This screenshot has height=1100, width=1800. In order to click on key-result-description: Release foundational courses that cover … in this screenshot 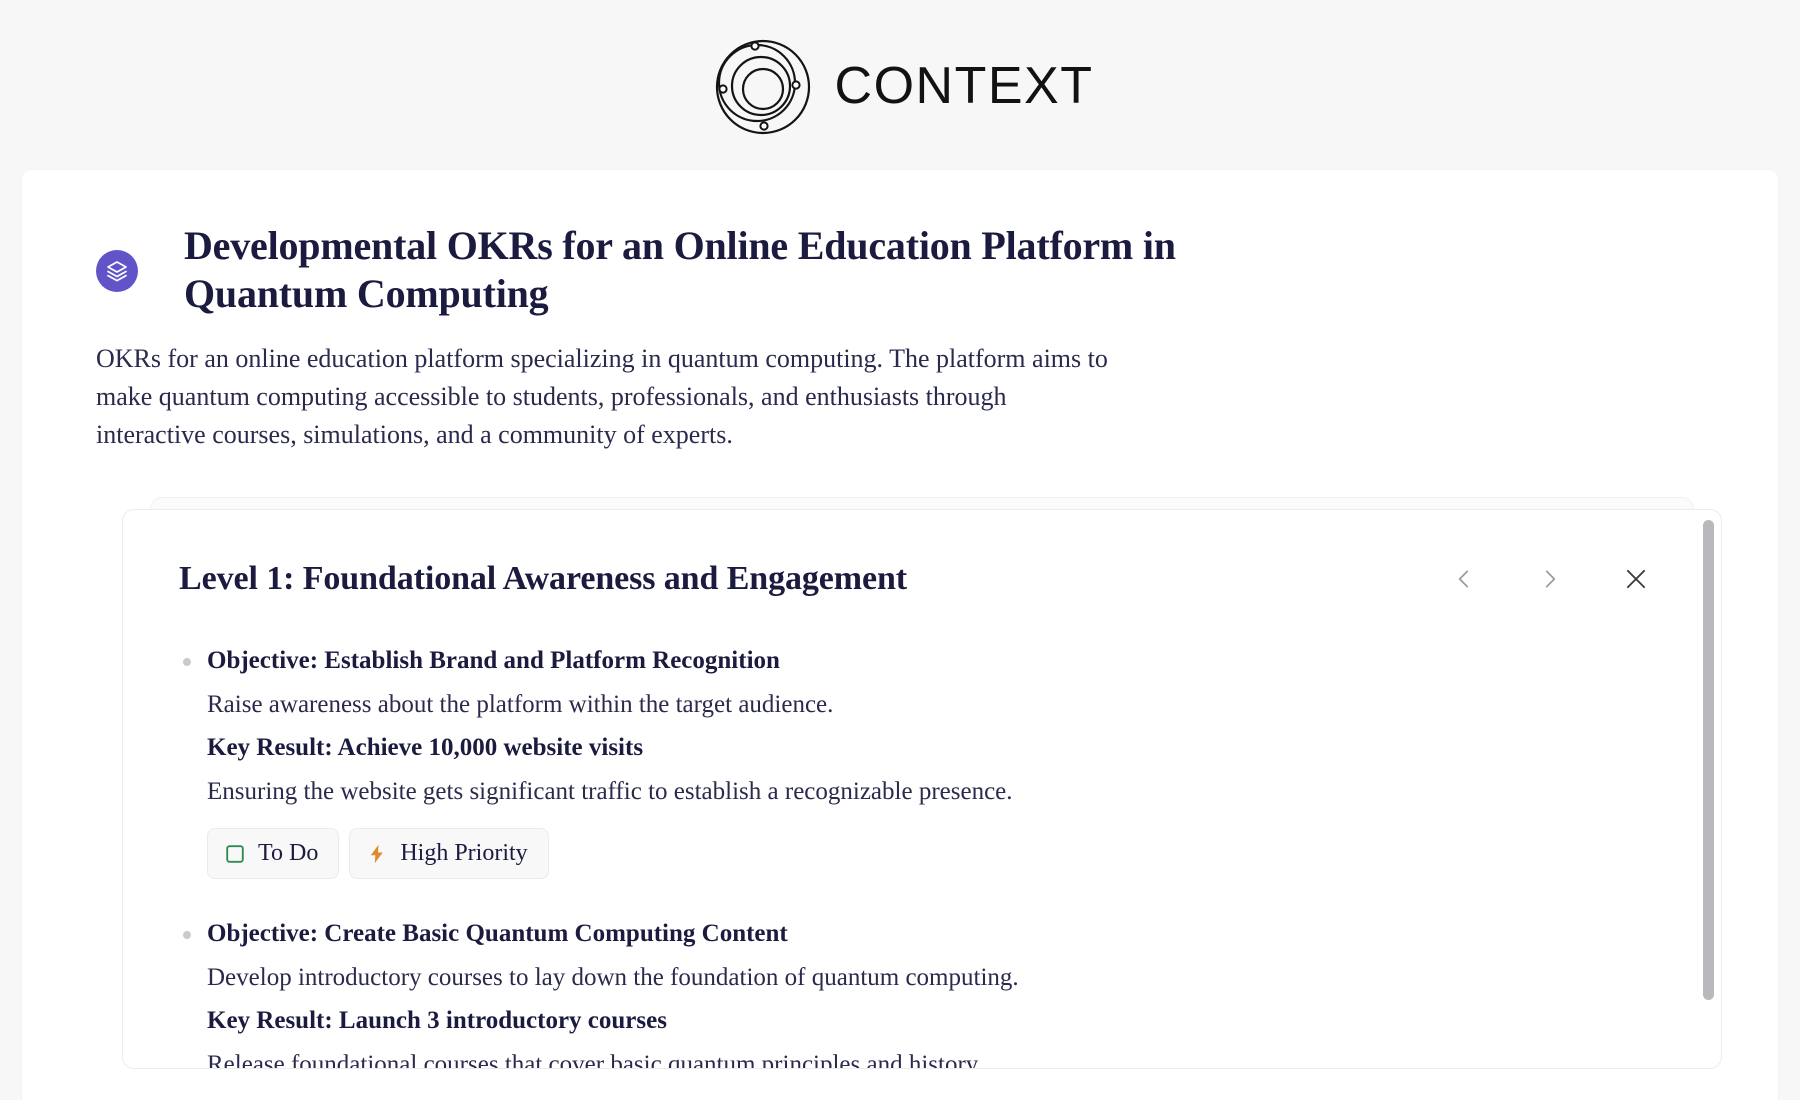, I will do `click(595, 1059)`.